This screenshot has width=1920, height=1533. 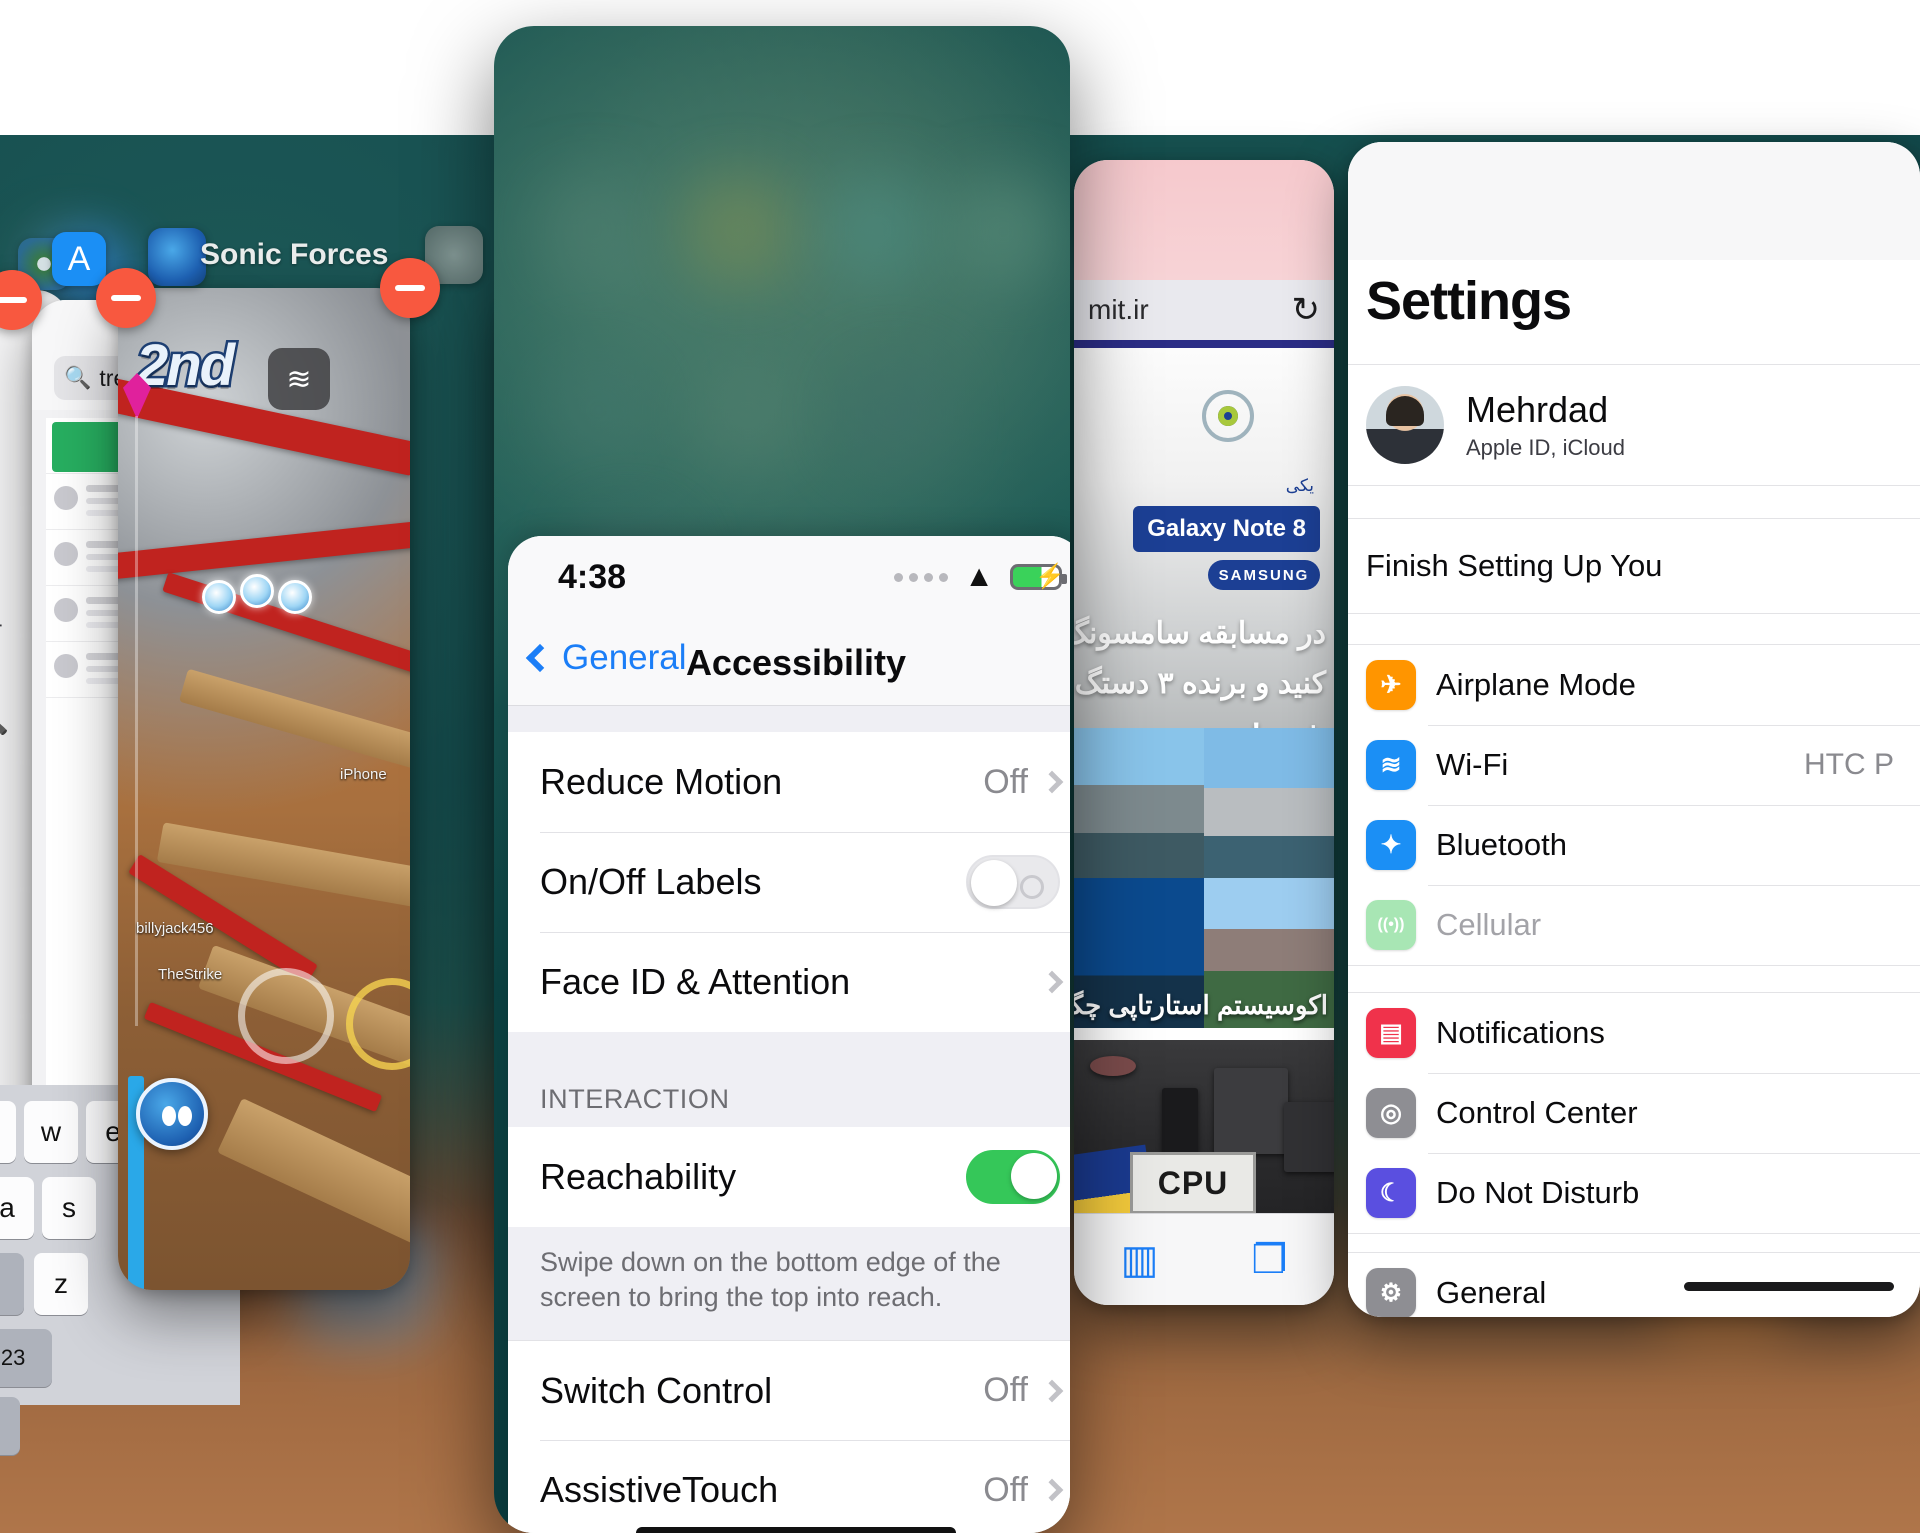 I want to click on account-subtitle: Apple ID, iCloud, so click(x=1545, y=447).